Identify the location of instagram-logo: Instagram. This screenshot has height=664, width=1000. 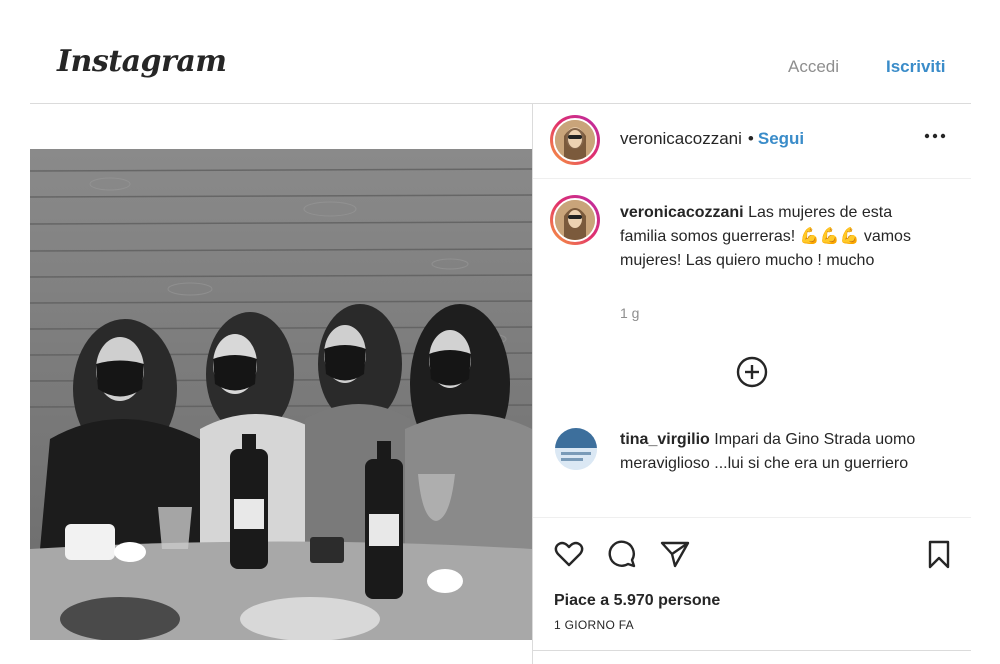
(142, 61).